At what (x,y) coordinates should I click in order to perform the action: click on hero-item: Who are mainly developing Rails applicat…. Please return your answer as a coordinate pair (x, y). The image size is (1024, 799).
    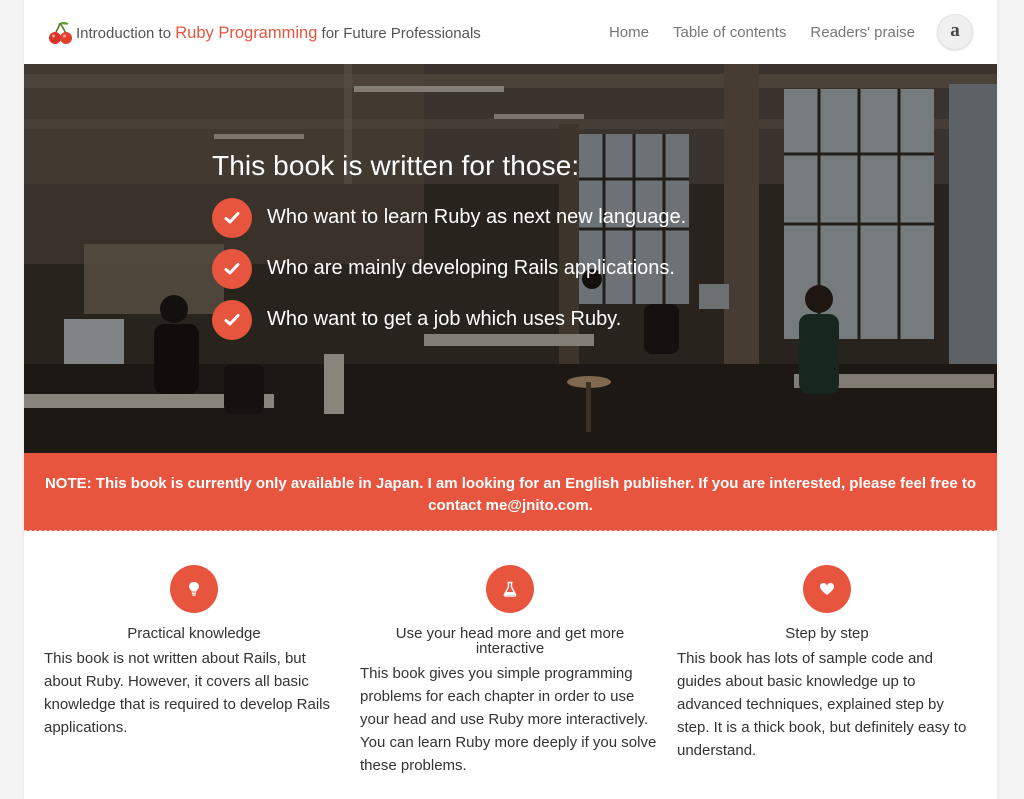
    Looking at the image, I should click on (449, 268).